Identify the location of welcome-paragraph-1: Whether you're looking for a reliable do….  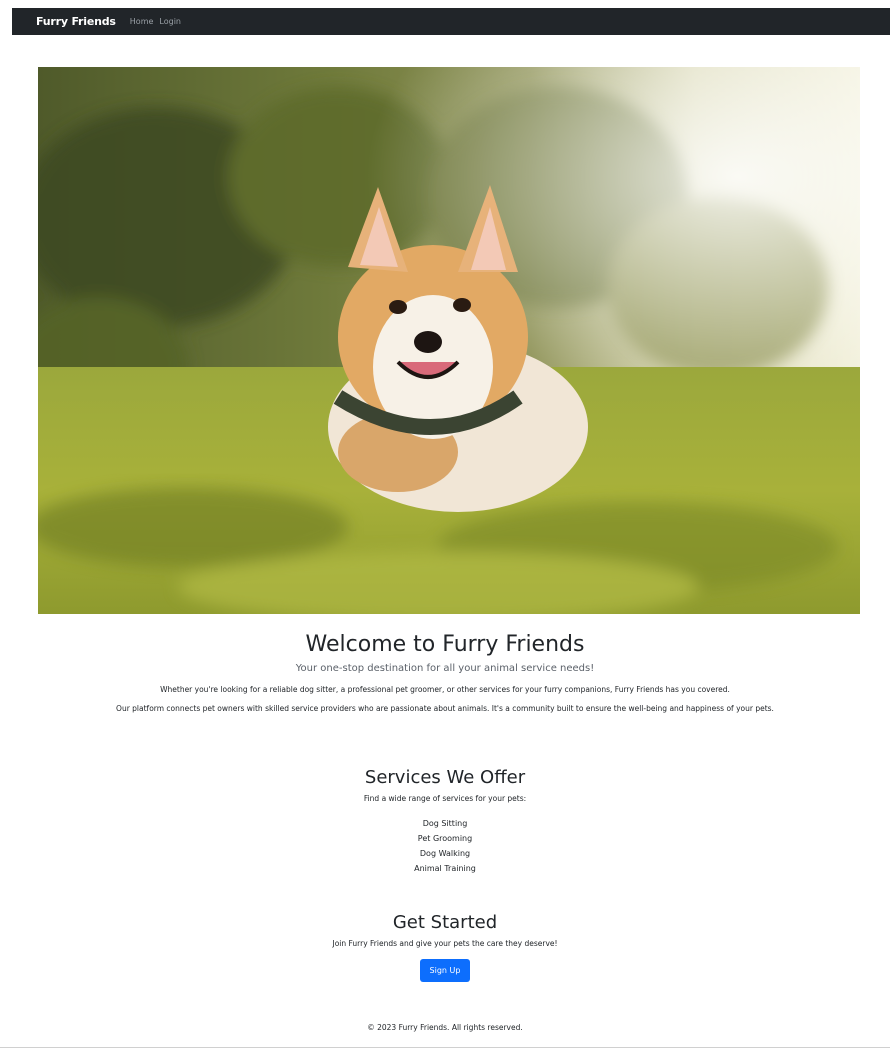
(445, 689).